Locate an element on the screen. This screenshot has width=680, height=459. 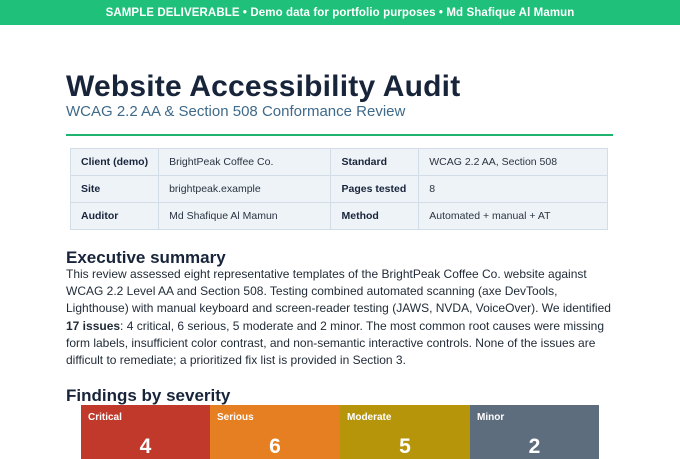
severity-card-minor: Minor 2 is located at coordinates (534, 432).